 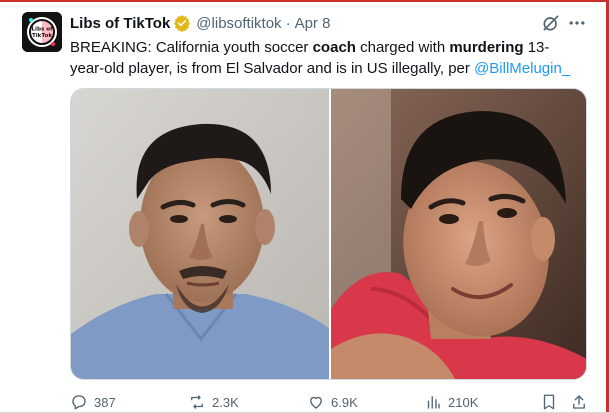 I want to click on bookmark-button, so click(x=552, y=402).